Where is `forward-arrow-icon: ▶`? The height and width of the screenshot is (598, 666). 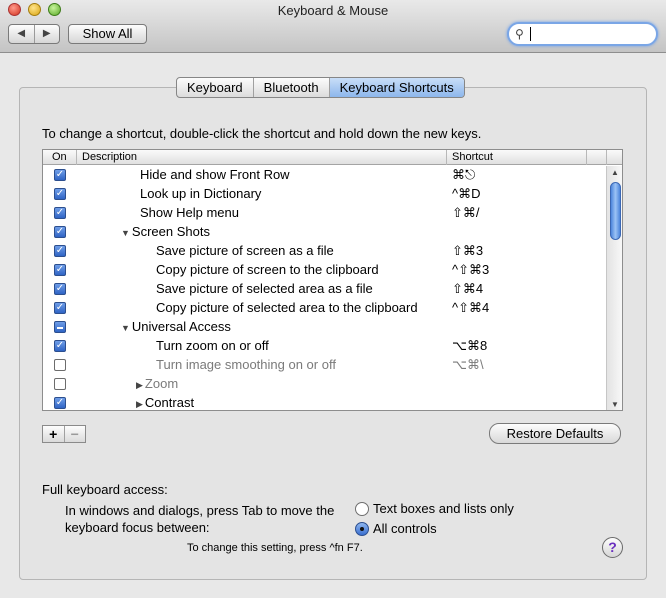
forward-arrow-icon: ▶ is located at coordinates (47, 34).